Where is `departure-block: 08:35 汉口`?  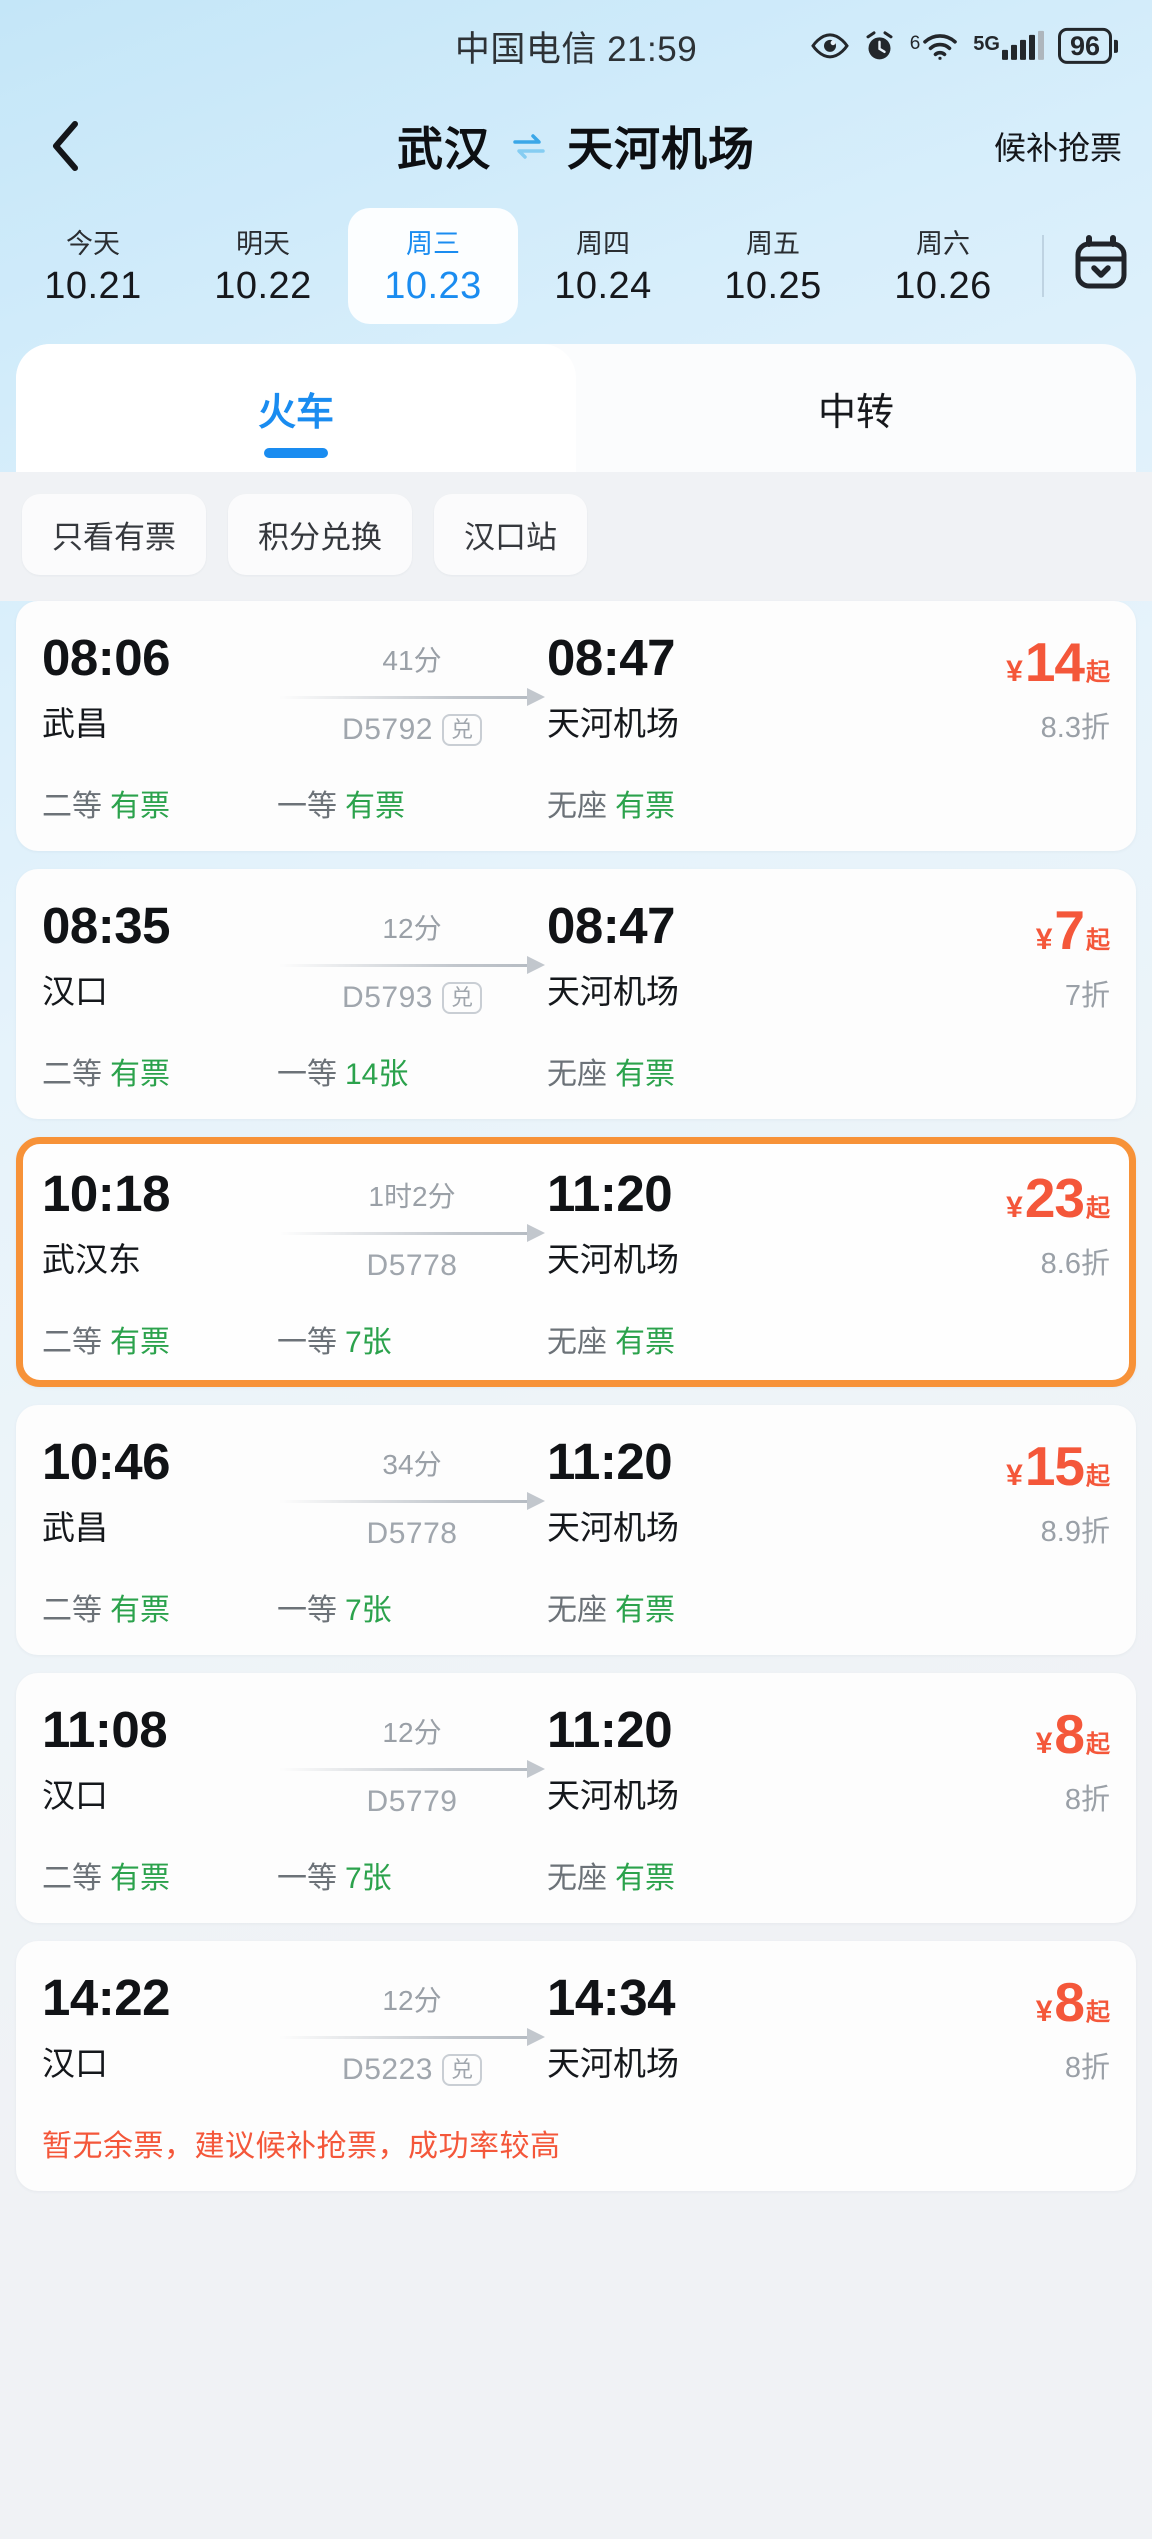 departure-block: 08:35 汉口 is located at coordinates (159, 956).